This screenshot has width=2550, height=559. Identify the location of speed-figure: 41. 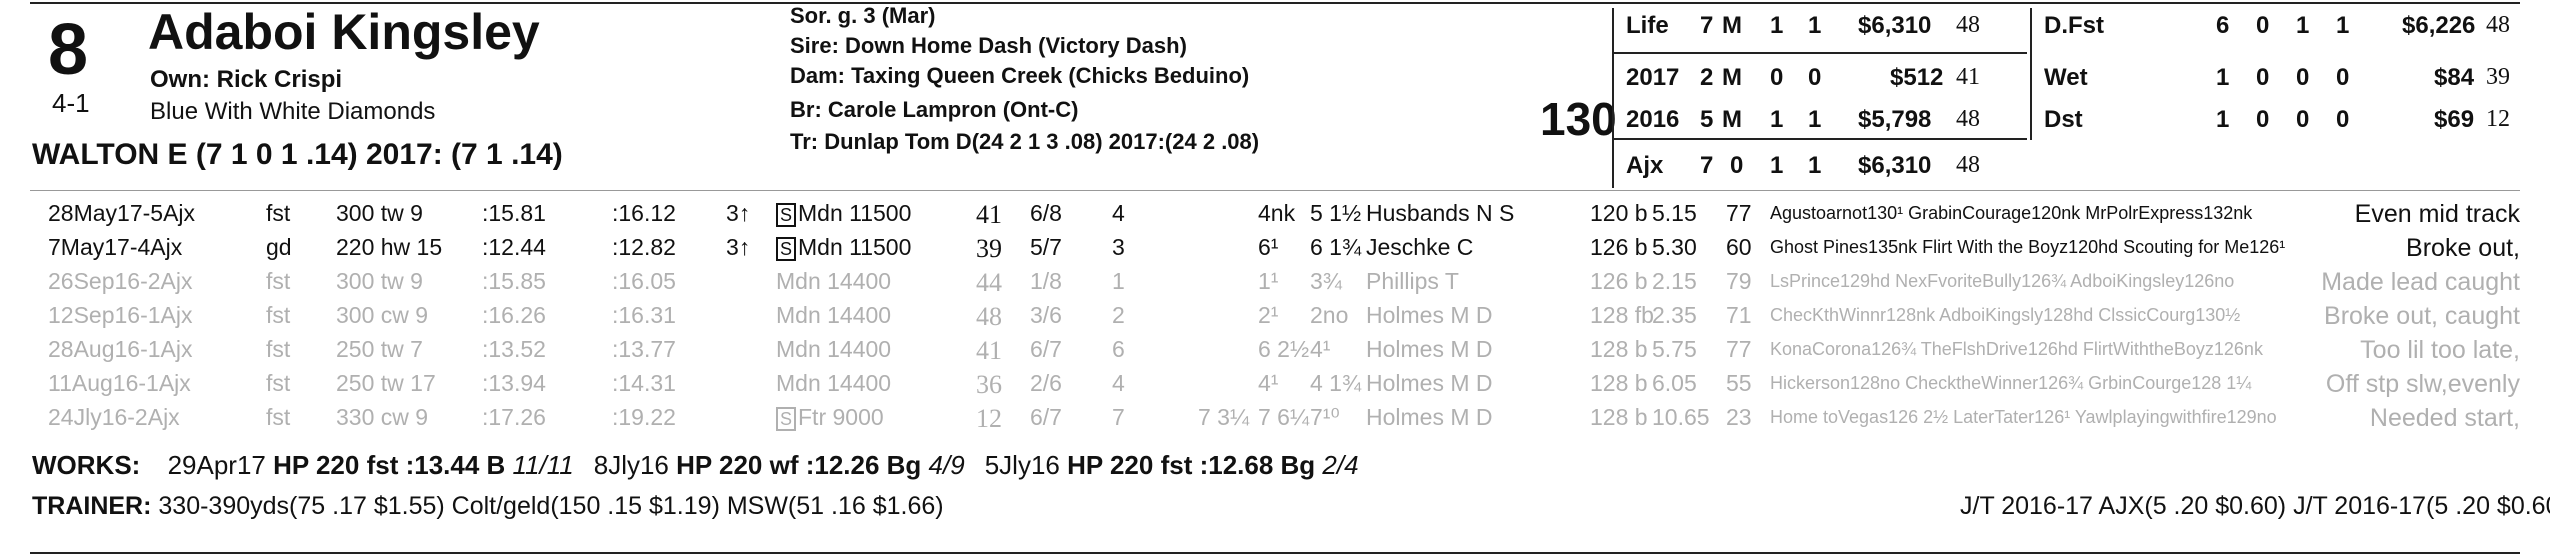
(989, 350).